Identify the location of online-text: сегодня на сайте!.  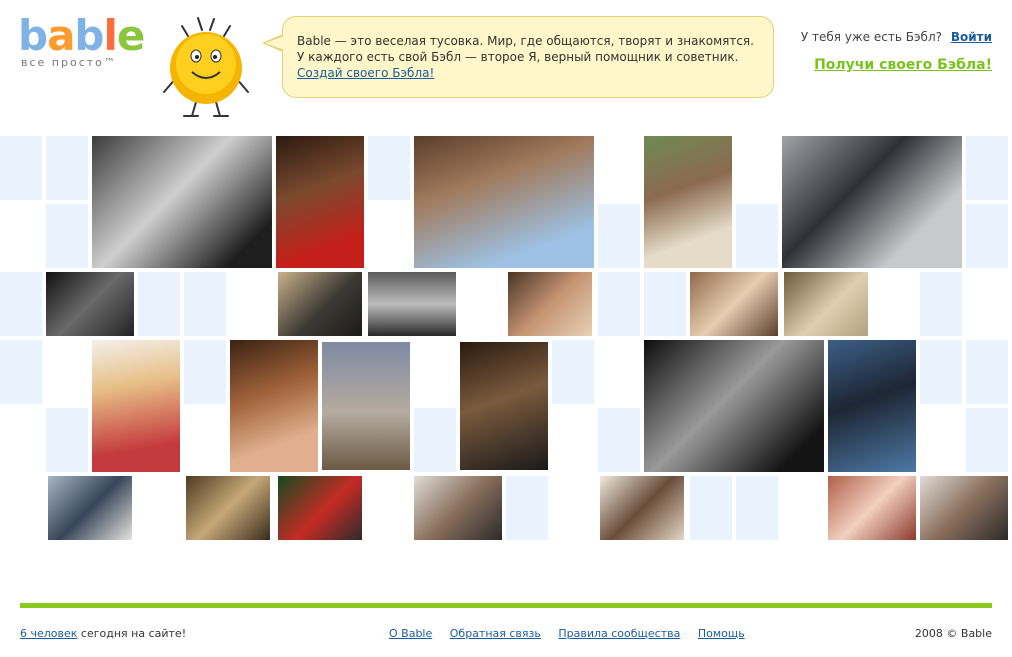
(132, 633).